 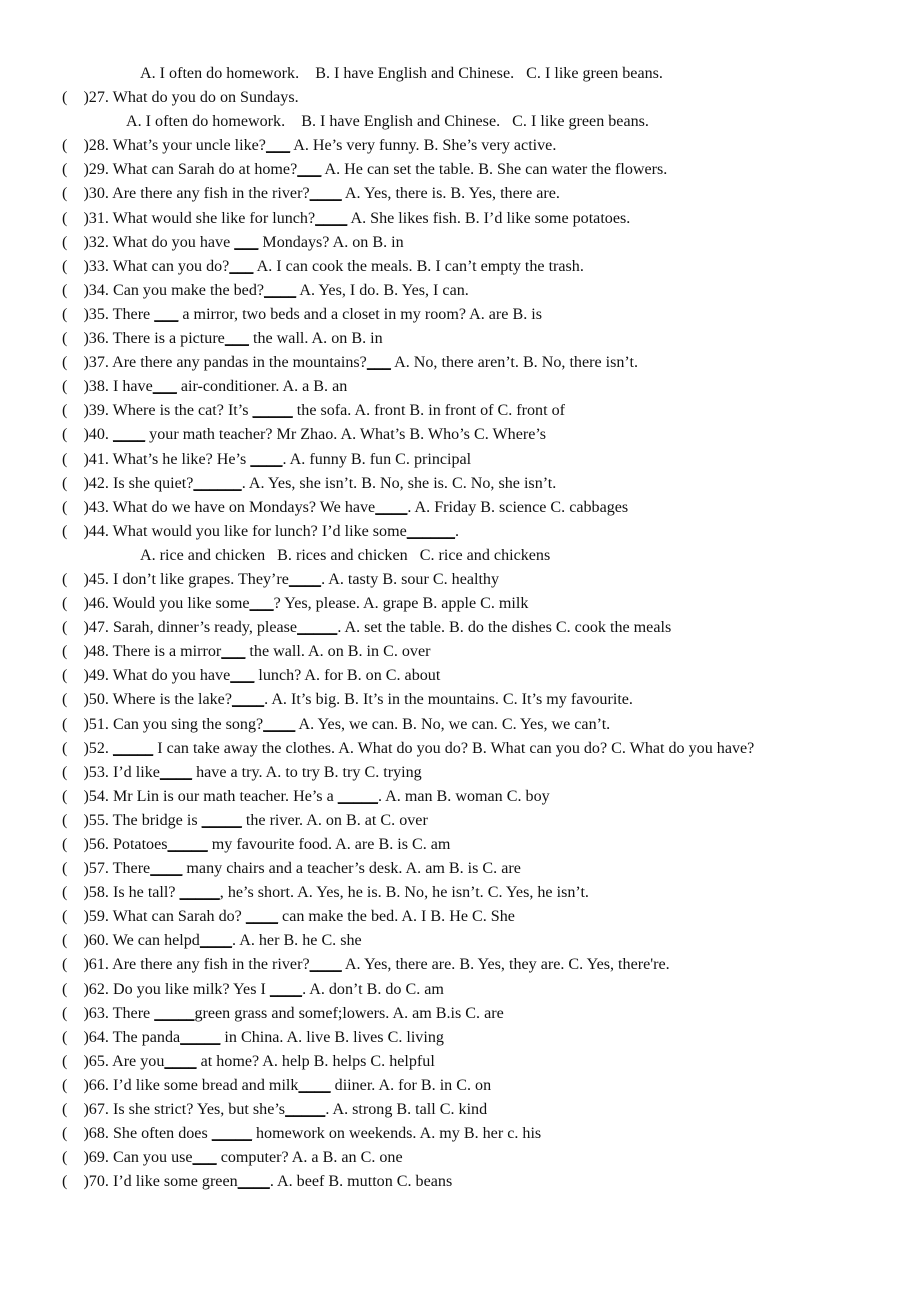 What do you see at coordinates (85, 193) in the screenshot?
I see `answer-bracket-marker: ( )30.` at bounding box center [85, 193].